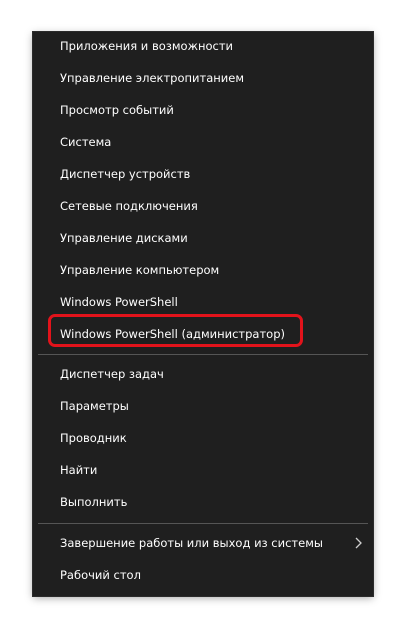  Describe the element at coordinates (112, 374) in the screenshot. I see `menu-item-label: Диспетчер задач` at that location.